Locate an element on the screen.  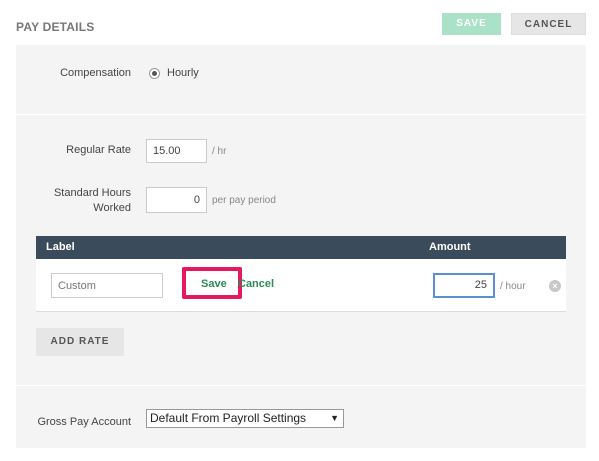
regular-rate-label: Regular Rate is located at coordinates (98, 150).